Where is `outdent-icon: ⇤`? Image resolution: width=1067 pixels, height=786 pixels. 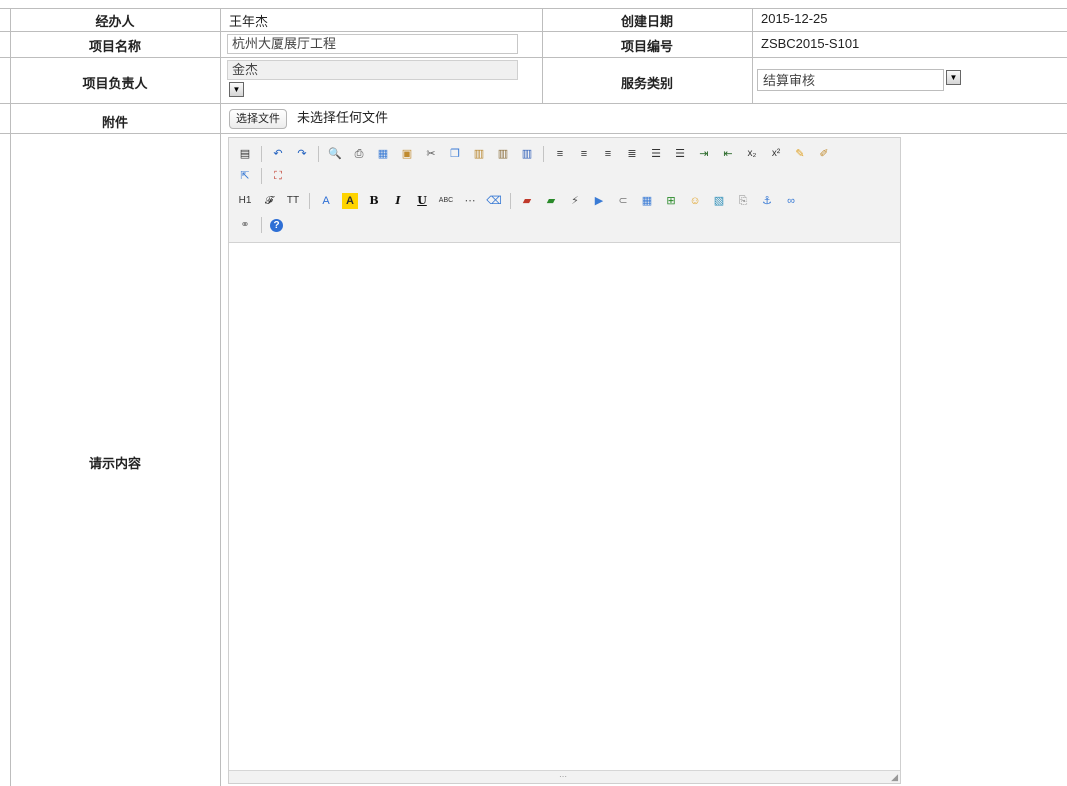
outdent-icon: ⇤ is located at coordinates (728, 154).